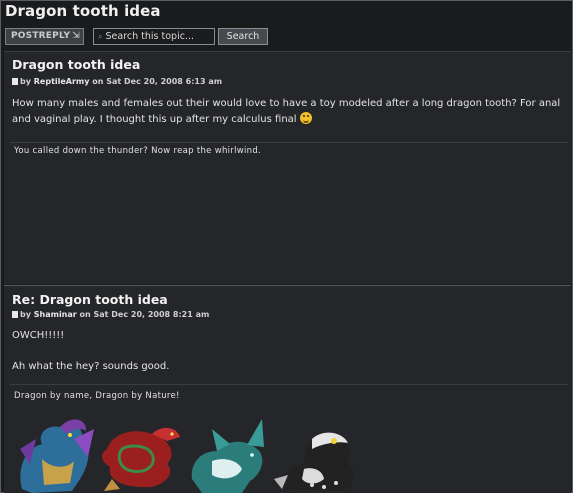 The height and width of the screenshot is (493, 573). Describe the element at coordinates (83, 11) in the screenshot. I see `topic-title: Dragon tooth idea` at that location.